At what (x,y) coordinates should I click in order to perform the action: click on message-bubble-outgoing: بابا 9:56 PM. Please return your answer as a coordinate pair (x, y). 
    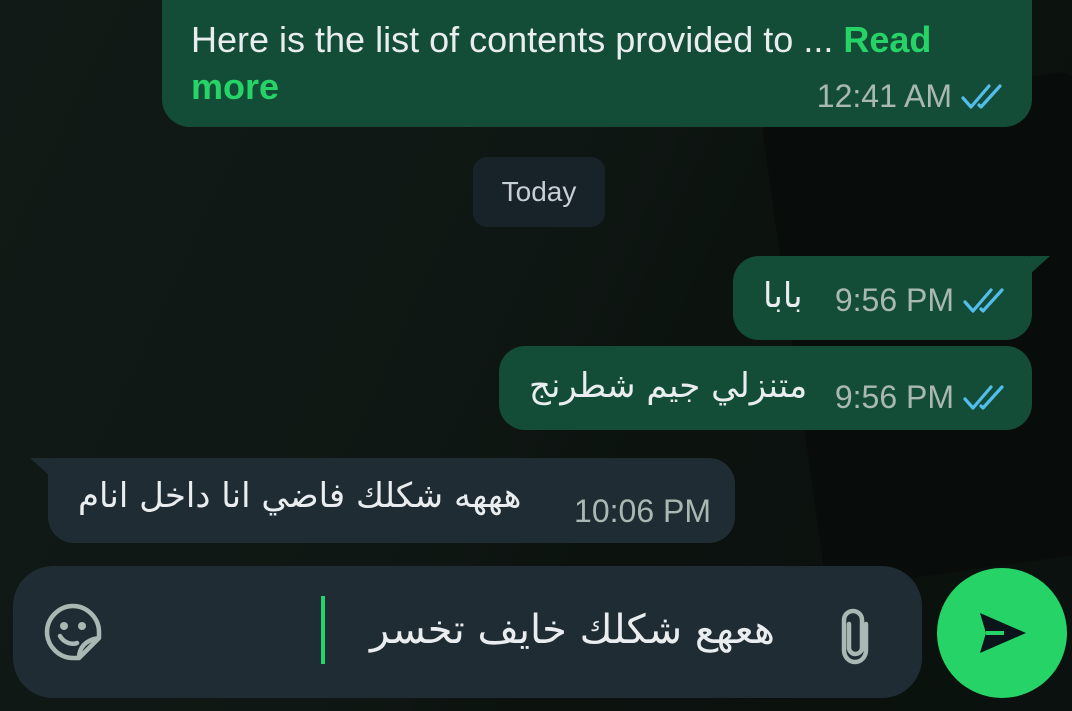
    Looking at the image, I should click on (891, 298).